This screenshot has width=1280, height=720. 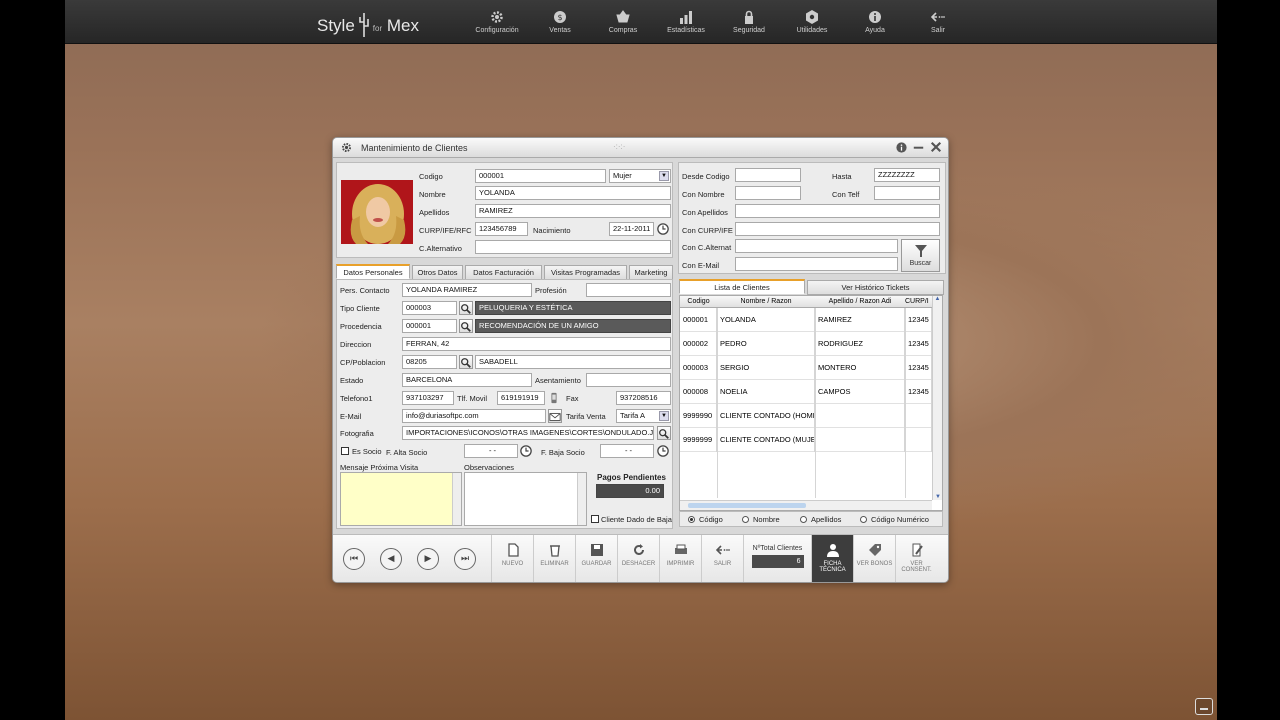 I want to click on imprimir-button: IMPRIMIR, so click(x=680, y=558).